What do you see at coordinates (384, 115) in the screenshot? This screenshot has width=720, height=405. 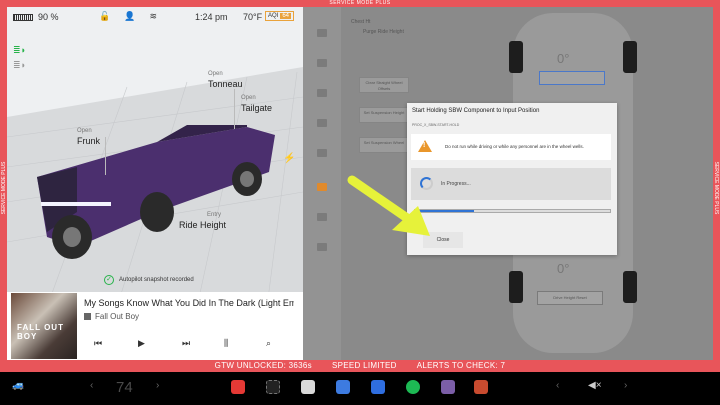 I see `set-suspension-height-button: Set Suspension Height` at bounding box center [384, 115].